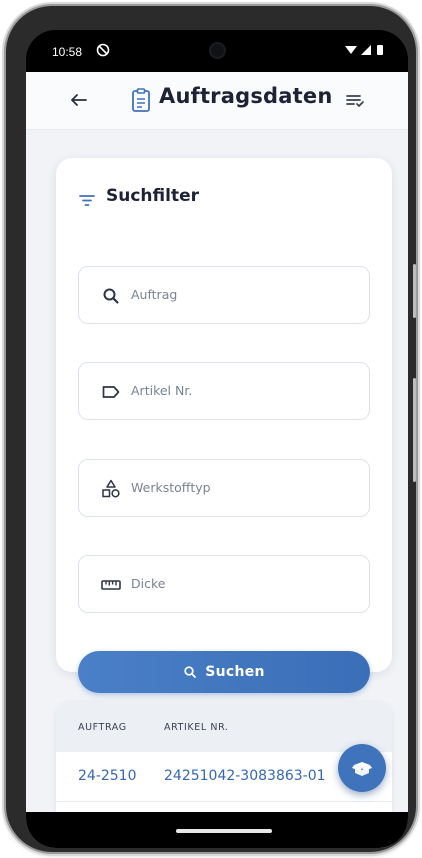  Describe the element at coordinates (107, 776) in the screenshot. I see `cell-auftrag: 24-2510` at that location.